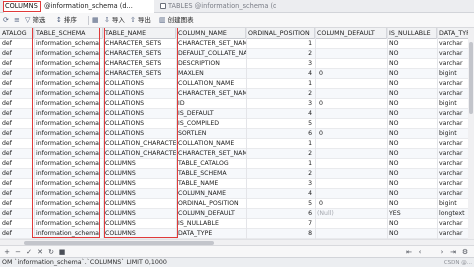 This screenshot has width=474, height=267. What do you see at coordinates (66, 20) in the screenshot?
I see `sort-button: ↕ 排序` at bounding box center [66, 20].